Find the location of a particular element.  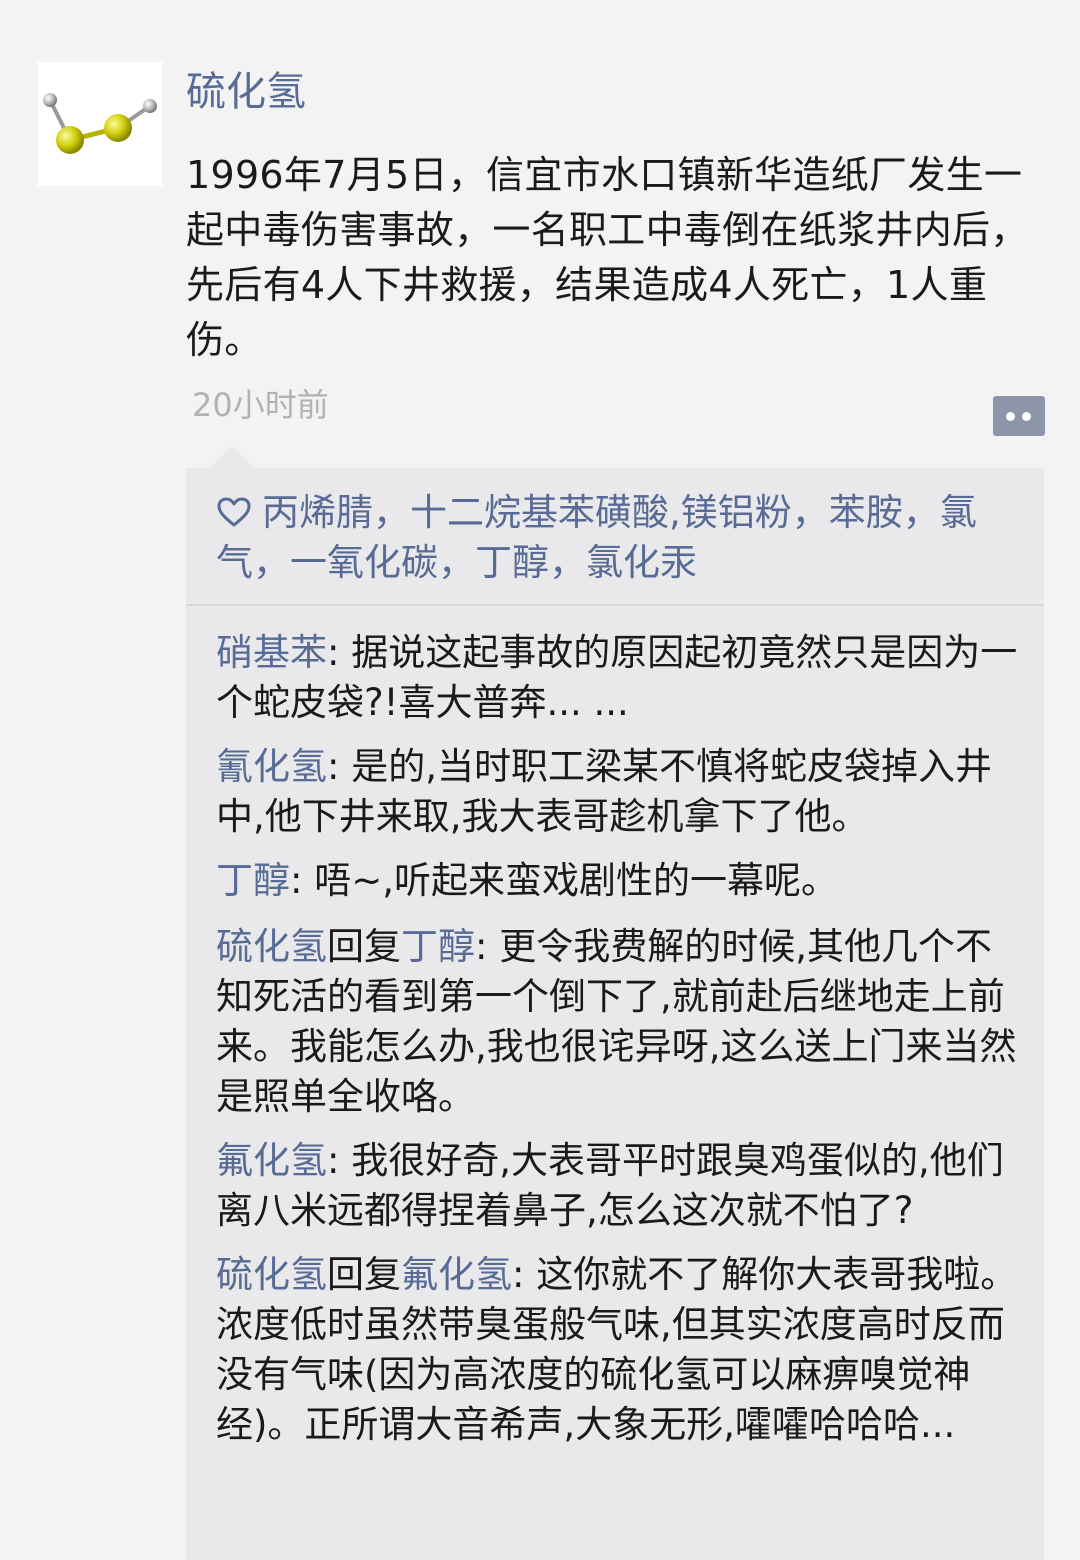

avatar is located at coordinates (100, 124).